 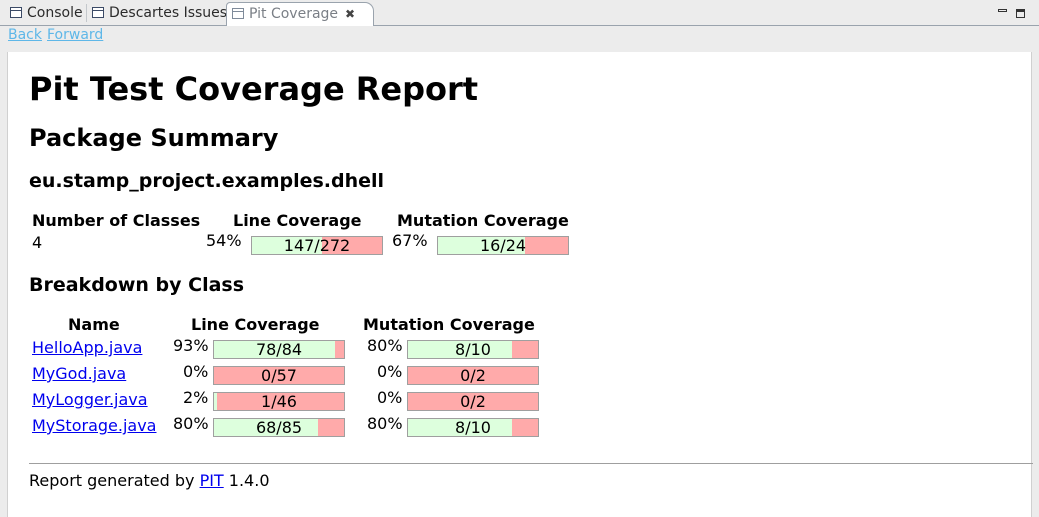 I want to click on breakdown-header-mutation: Mutation Coverage, so click(x=449, y=324).